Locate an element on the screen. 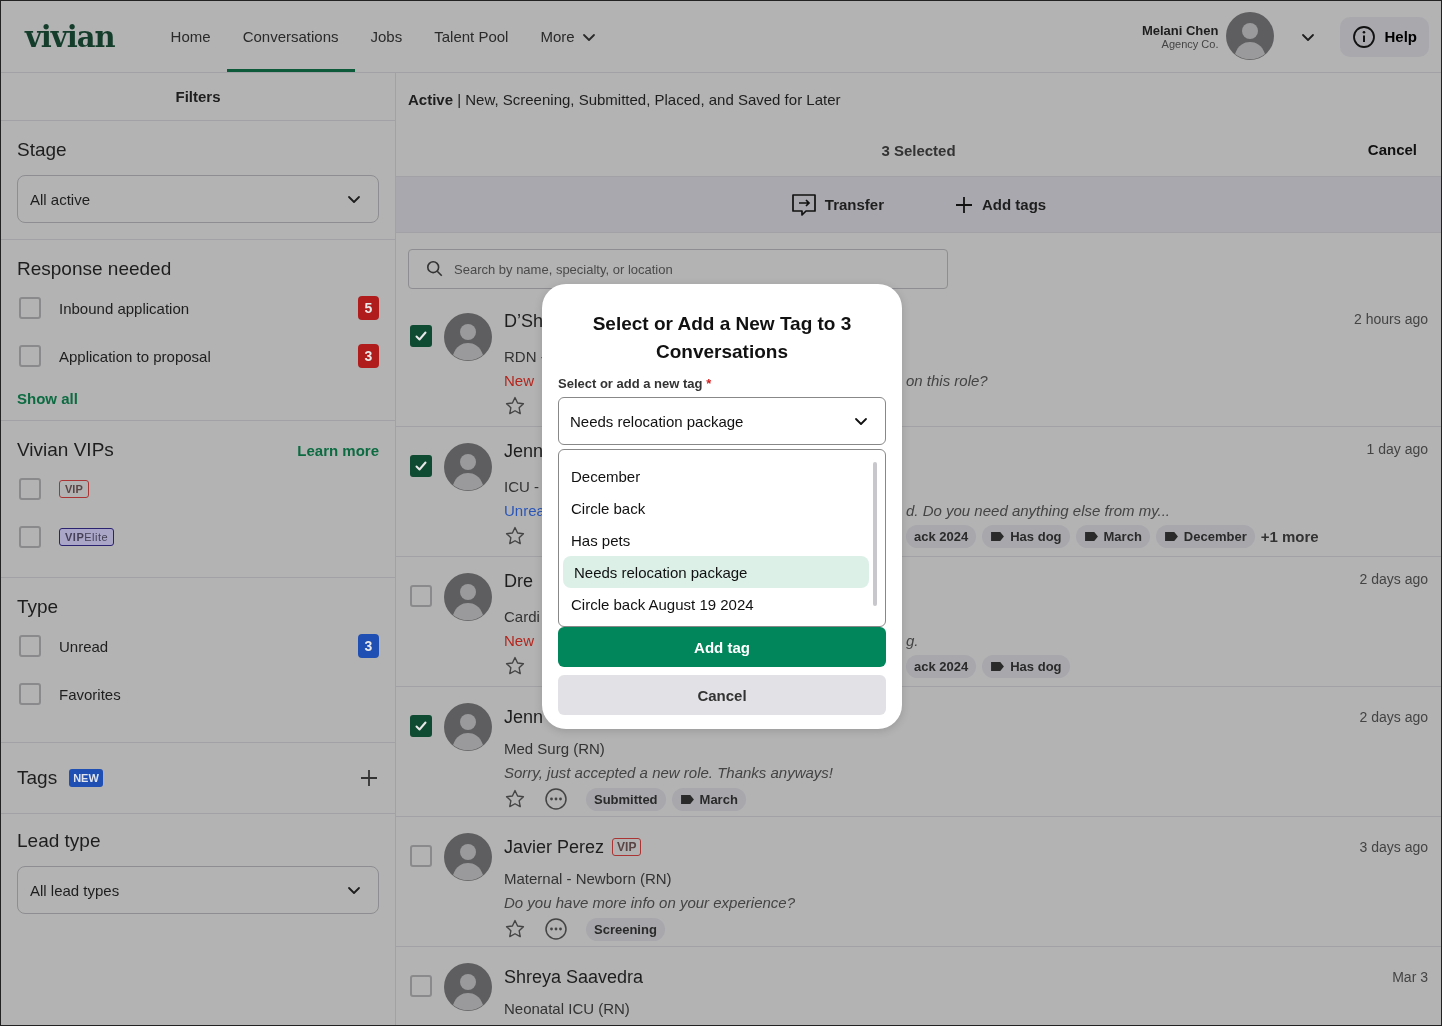 Image resolution: width=1442 pixels, height=1026 pixels. add-tag-button: Add tag is located at coordinates (722, 647).